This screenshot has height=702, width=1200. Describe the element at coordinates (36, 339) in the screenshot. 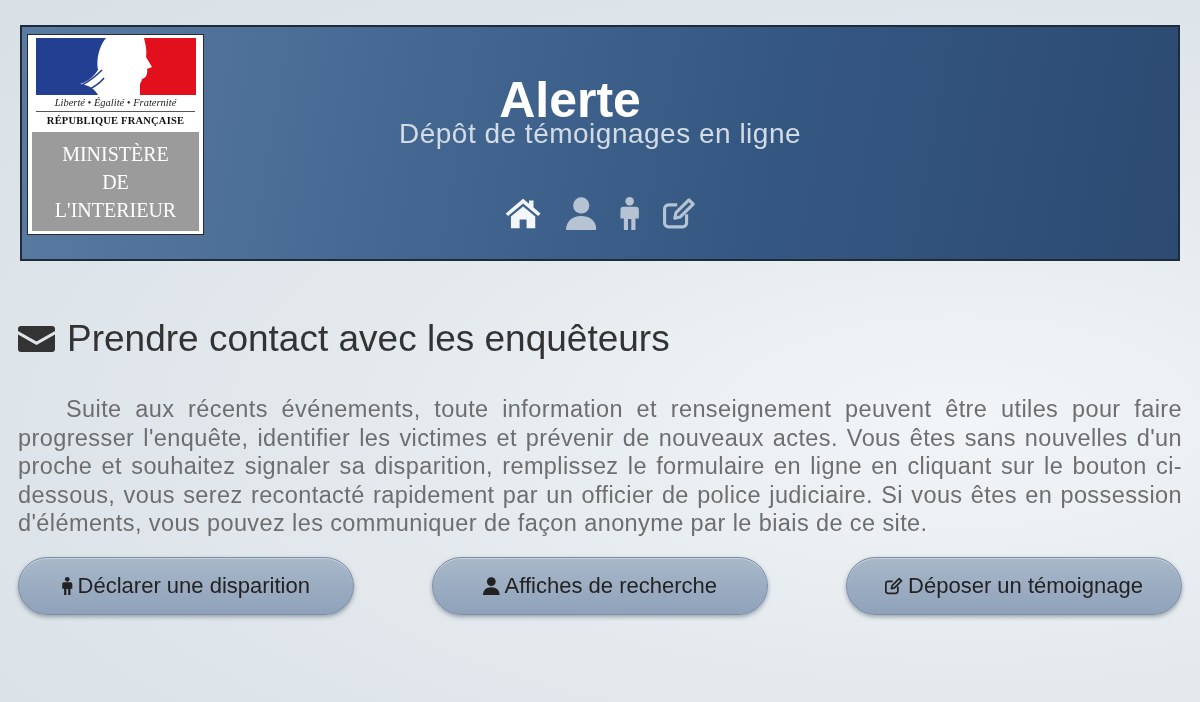

I see `envelope-icon` at that location.